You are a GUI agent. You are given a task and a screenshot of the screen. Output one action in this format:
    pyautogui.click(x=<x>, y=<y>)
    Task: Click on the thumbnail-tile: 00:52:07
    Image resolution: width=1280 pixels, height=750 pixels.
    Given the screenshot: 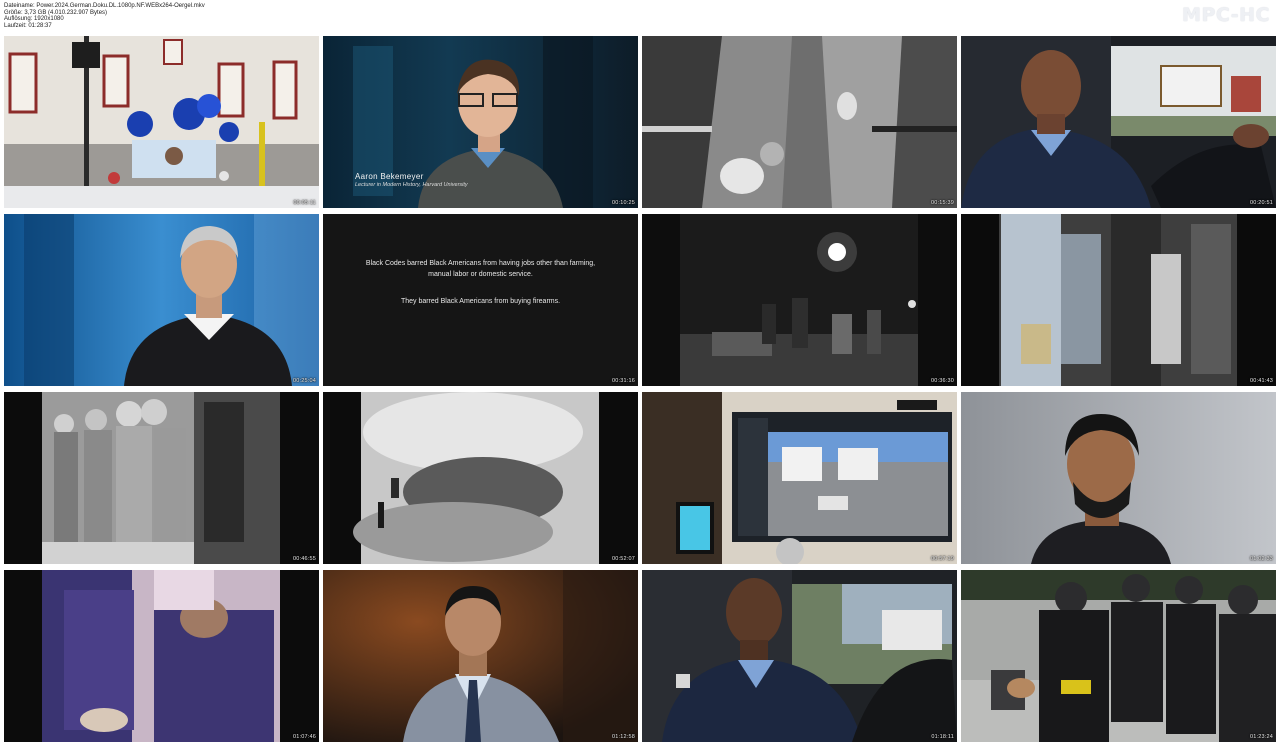 What is the action you would take?
    pyautogui.click(x=480, y=478)
    